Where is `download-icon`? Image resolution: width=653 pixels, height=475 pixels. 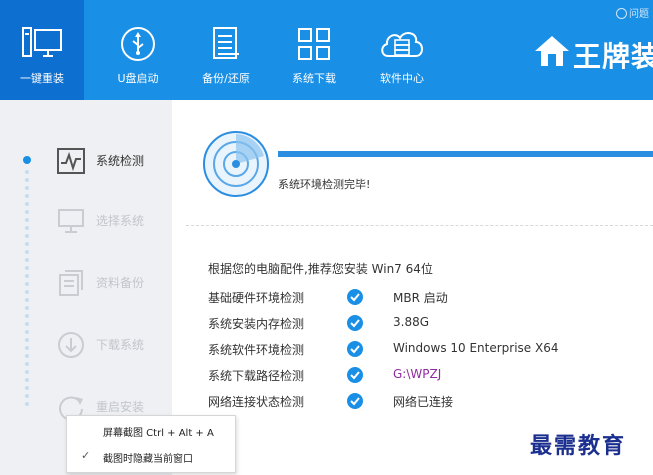 download-icon is located at coordinates (71, 345).